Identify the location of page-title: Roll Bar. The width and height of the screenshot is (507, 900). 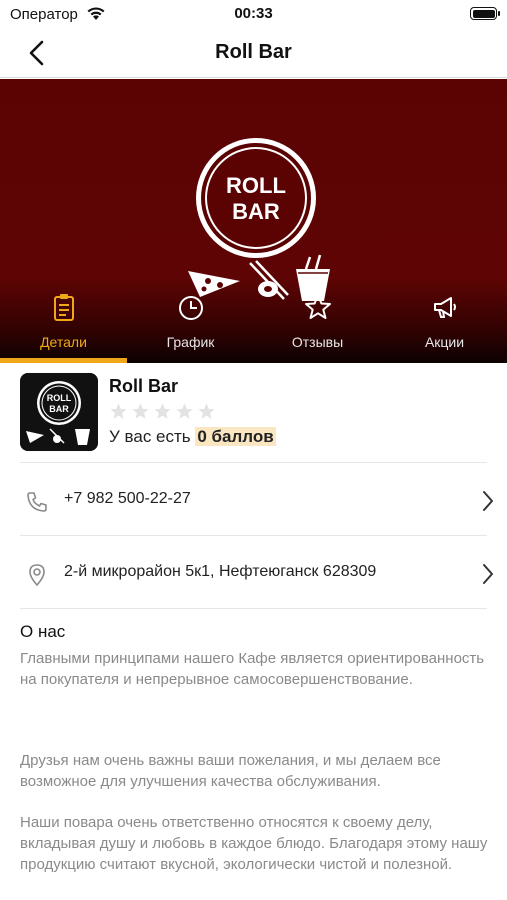
(253, 52).